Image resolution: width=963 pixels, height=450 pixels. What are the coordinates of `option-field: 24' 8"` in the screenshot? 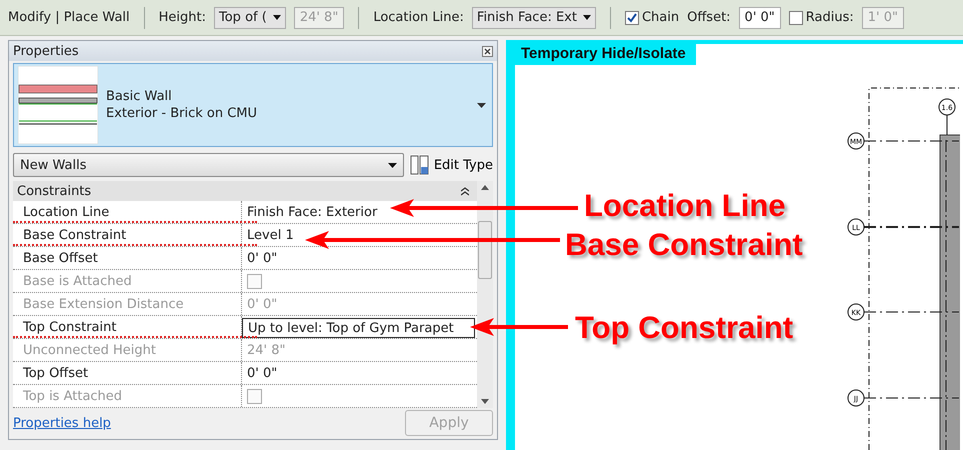 It's located at (319, 17).